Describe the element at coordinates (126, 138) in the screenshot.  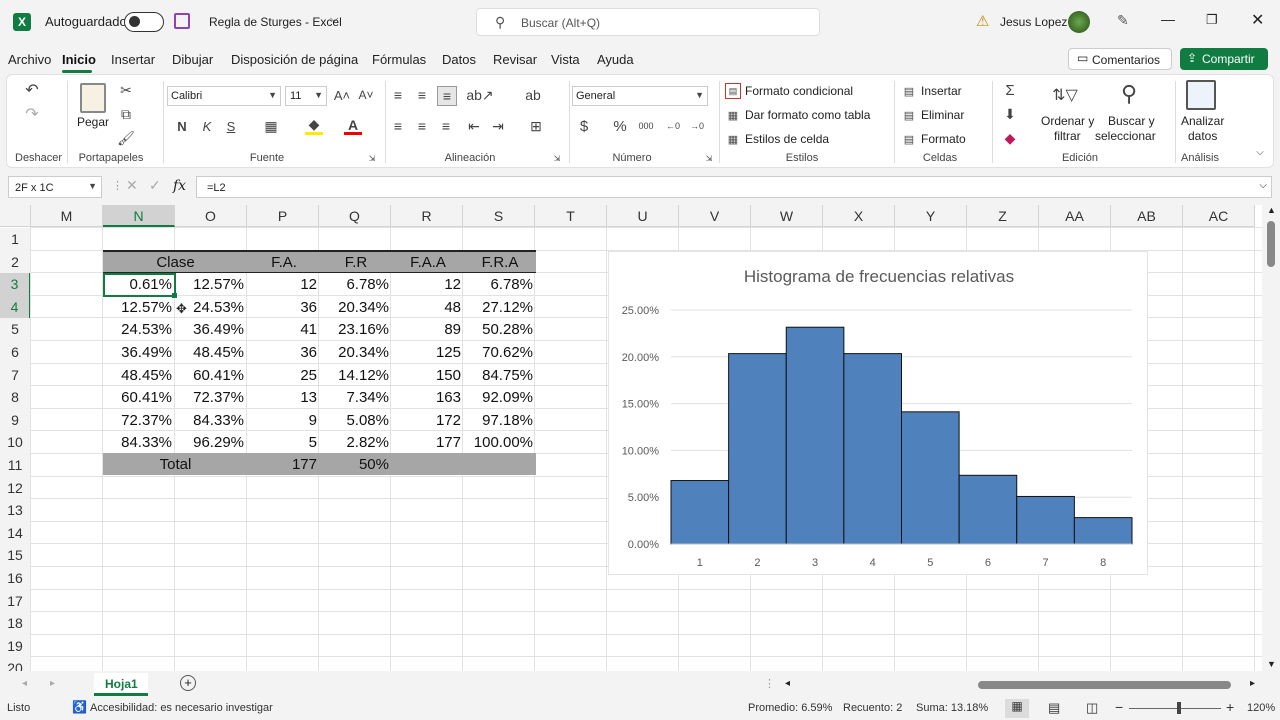
I see `format-painter-icon: 🖌` at that location.